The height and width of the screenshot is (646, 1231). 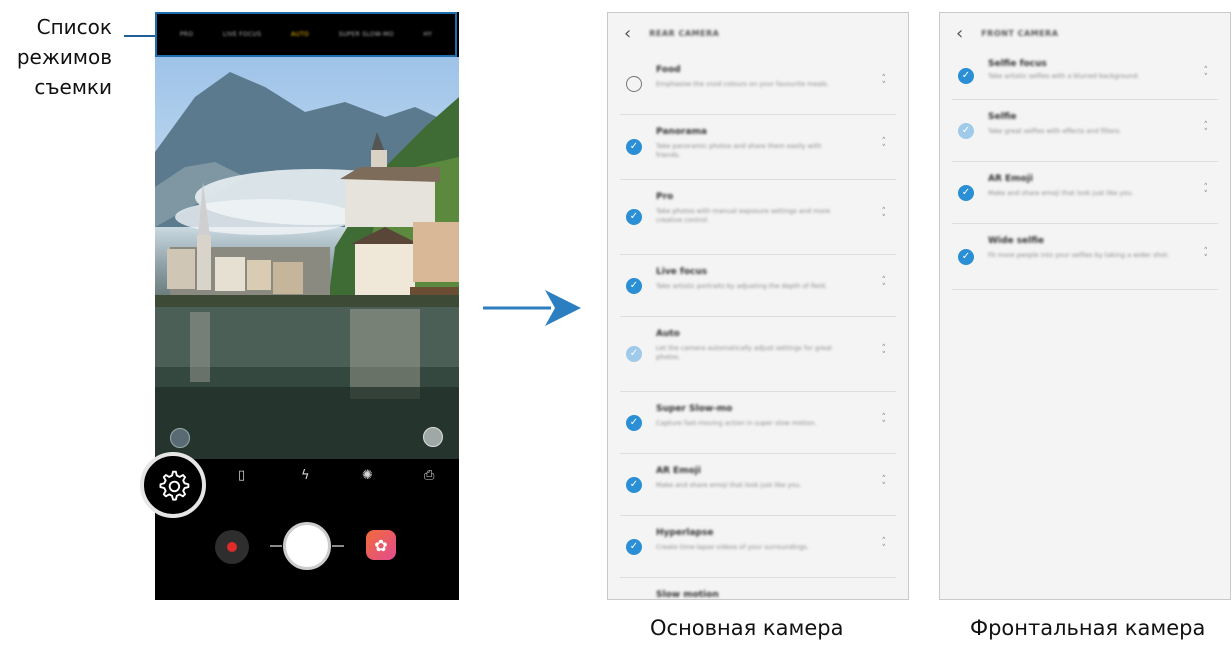 I want to click on bixby-vision-icon, so click(x=180, y=438).